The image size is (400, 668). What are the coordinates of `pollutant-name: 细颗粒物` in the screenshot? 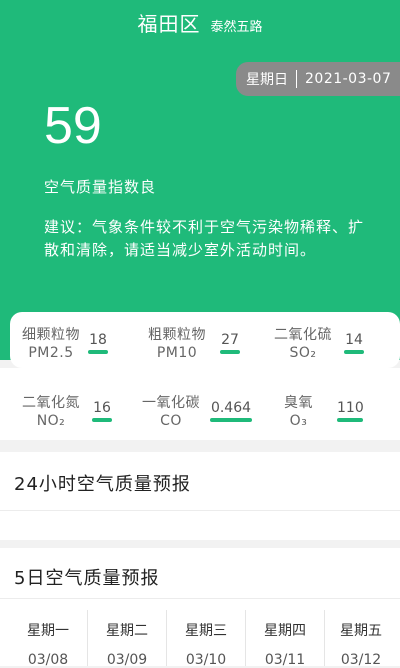 It's located at (51, 335).